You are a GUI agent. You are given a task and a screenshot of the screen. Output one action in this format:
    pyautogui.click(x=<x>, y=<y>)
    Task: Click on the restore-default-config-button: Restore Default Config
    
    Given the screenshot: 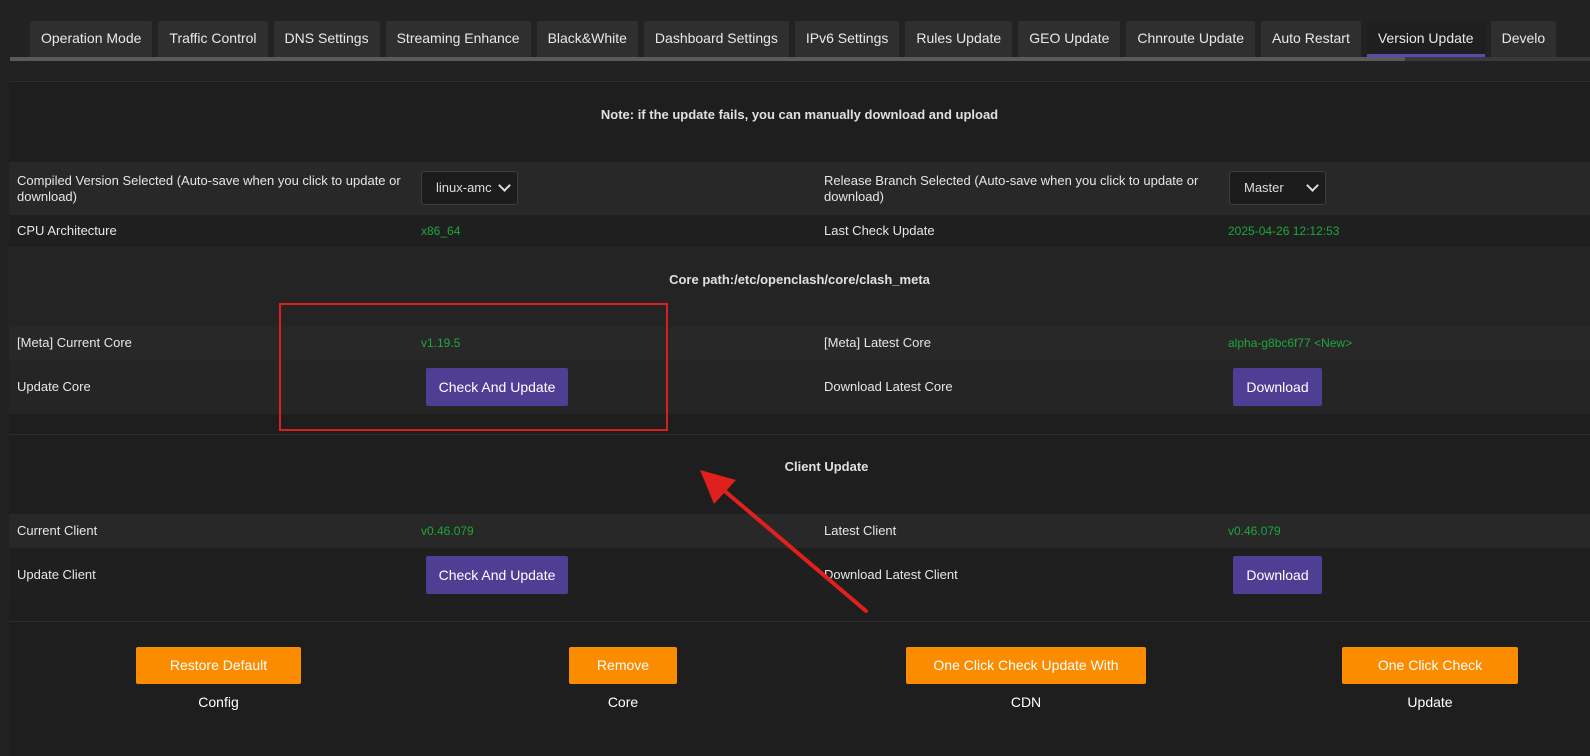 What is the action you would take?
    pyautogui.click(x=218, y=678)
    